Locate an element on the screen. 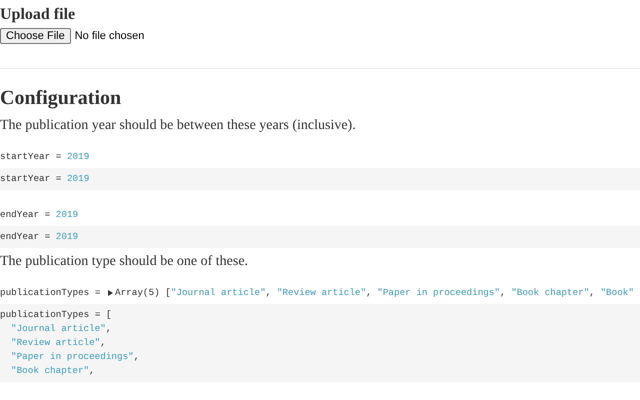  array-summary: Array(5) [ is located at coordinates (143, 293).